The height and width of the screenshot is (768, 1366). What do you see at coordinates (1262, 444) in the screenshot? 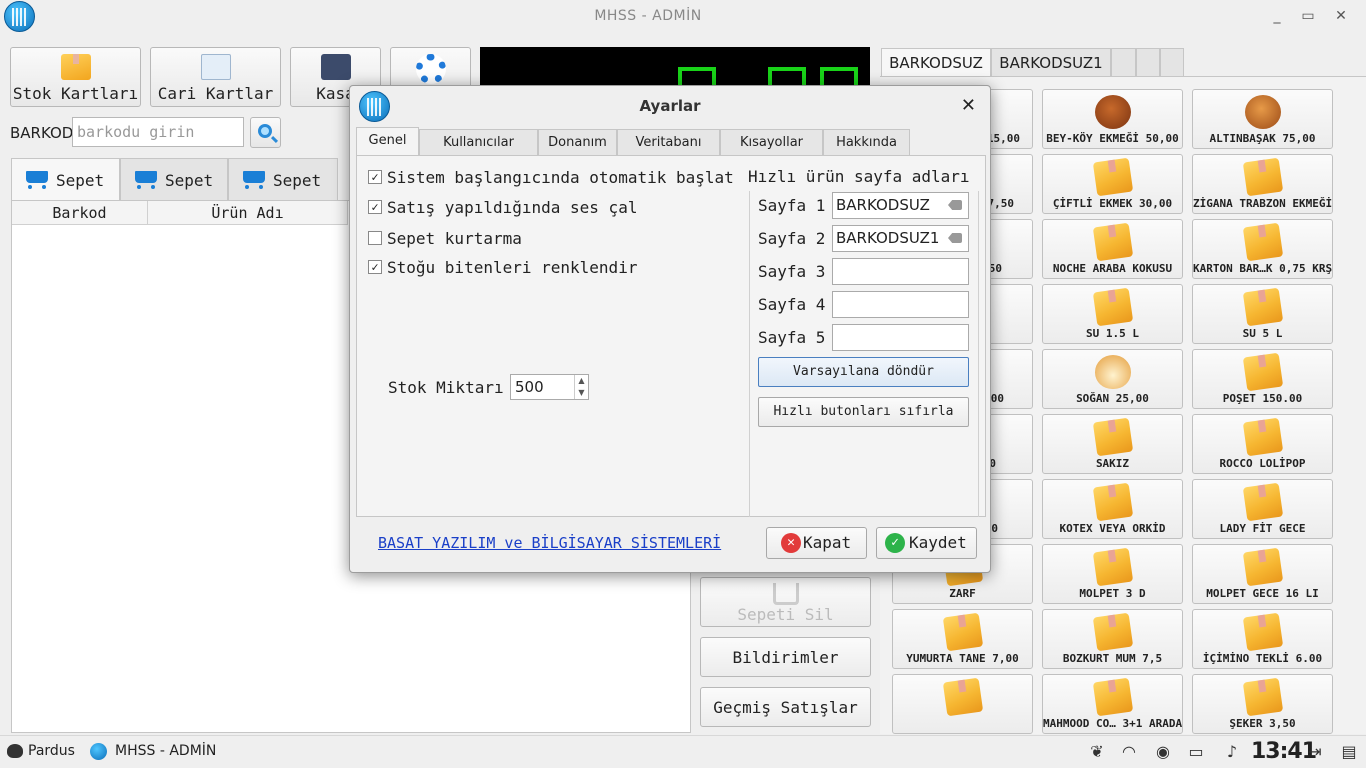
I see `product-tile: ROCCO LOLİPOP` at bounding box center [1262, 444].